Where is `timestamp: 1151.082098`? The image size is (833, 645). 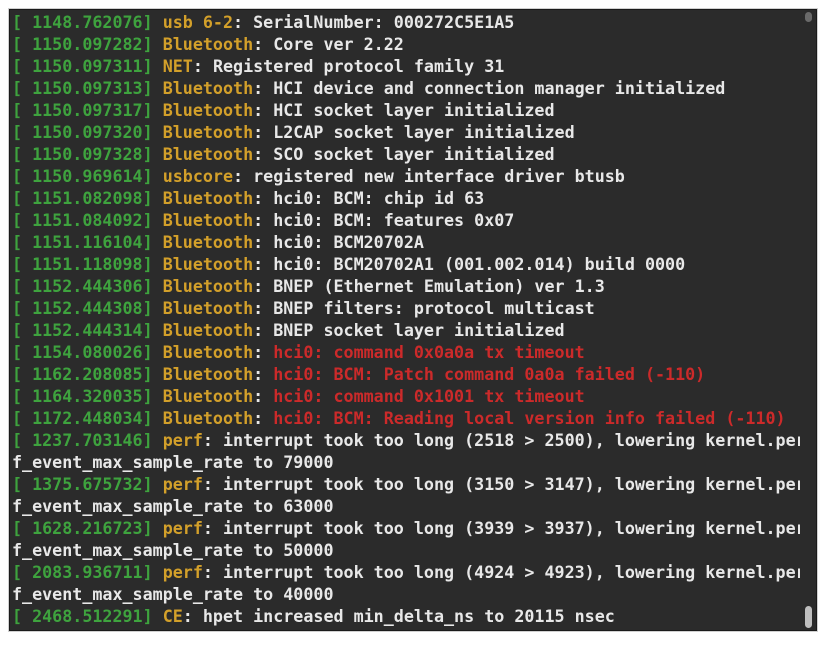 timestamp: 1151.082098 is located at coordinates (87, 198).